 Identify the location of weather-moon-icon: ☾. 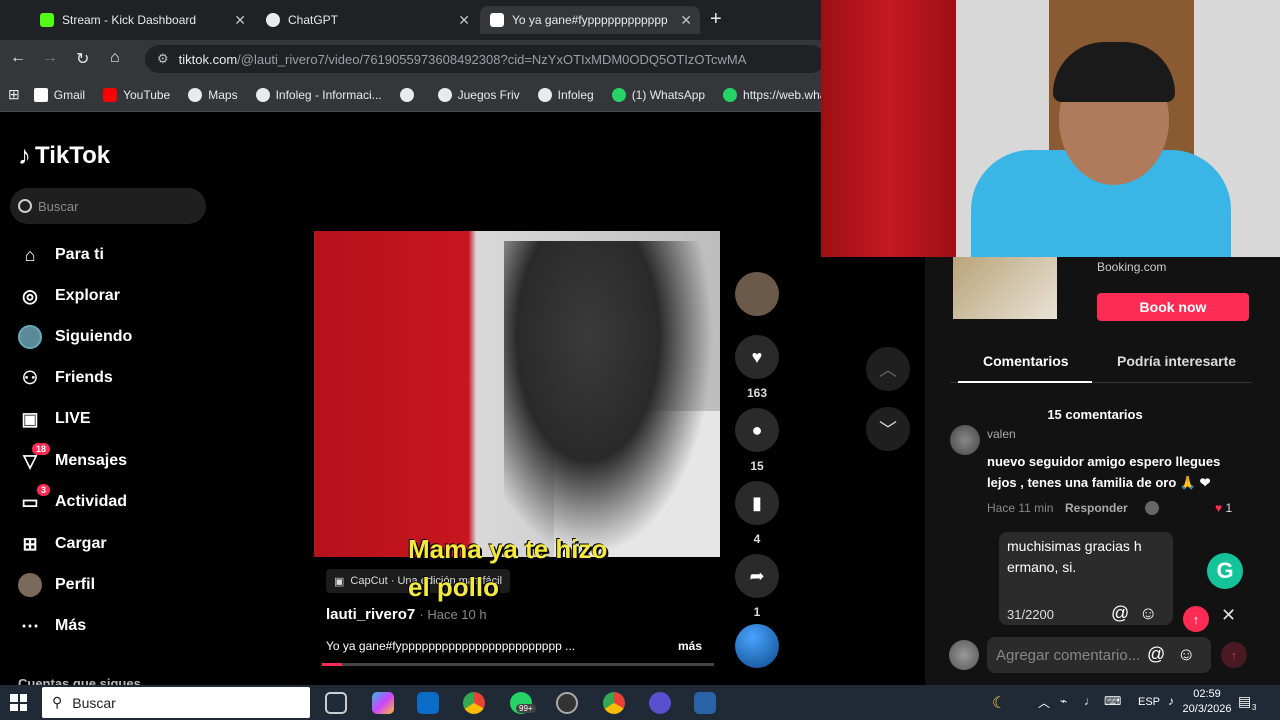
(999, 703).